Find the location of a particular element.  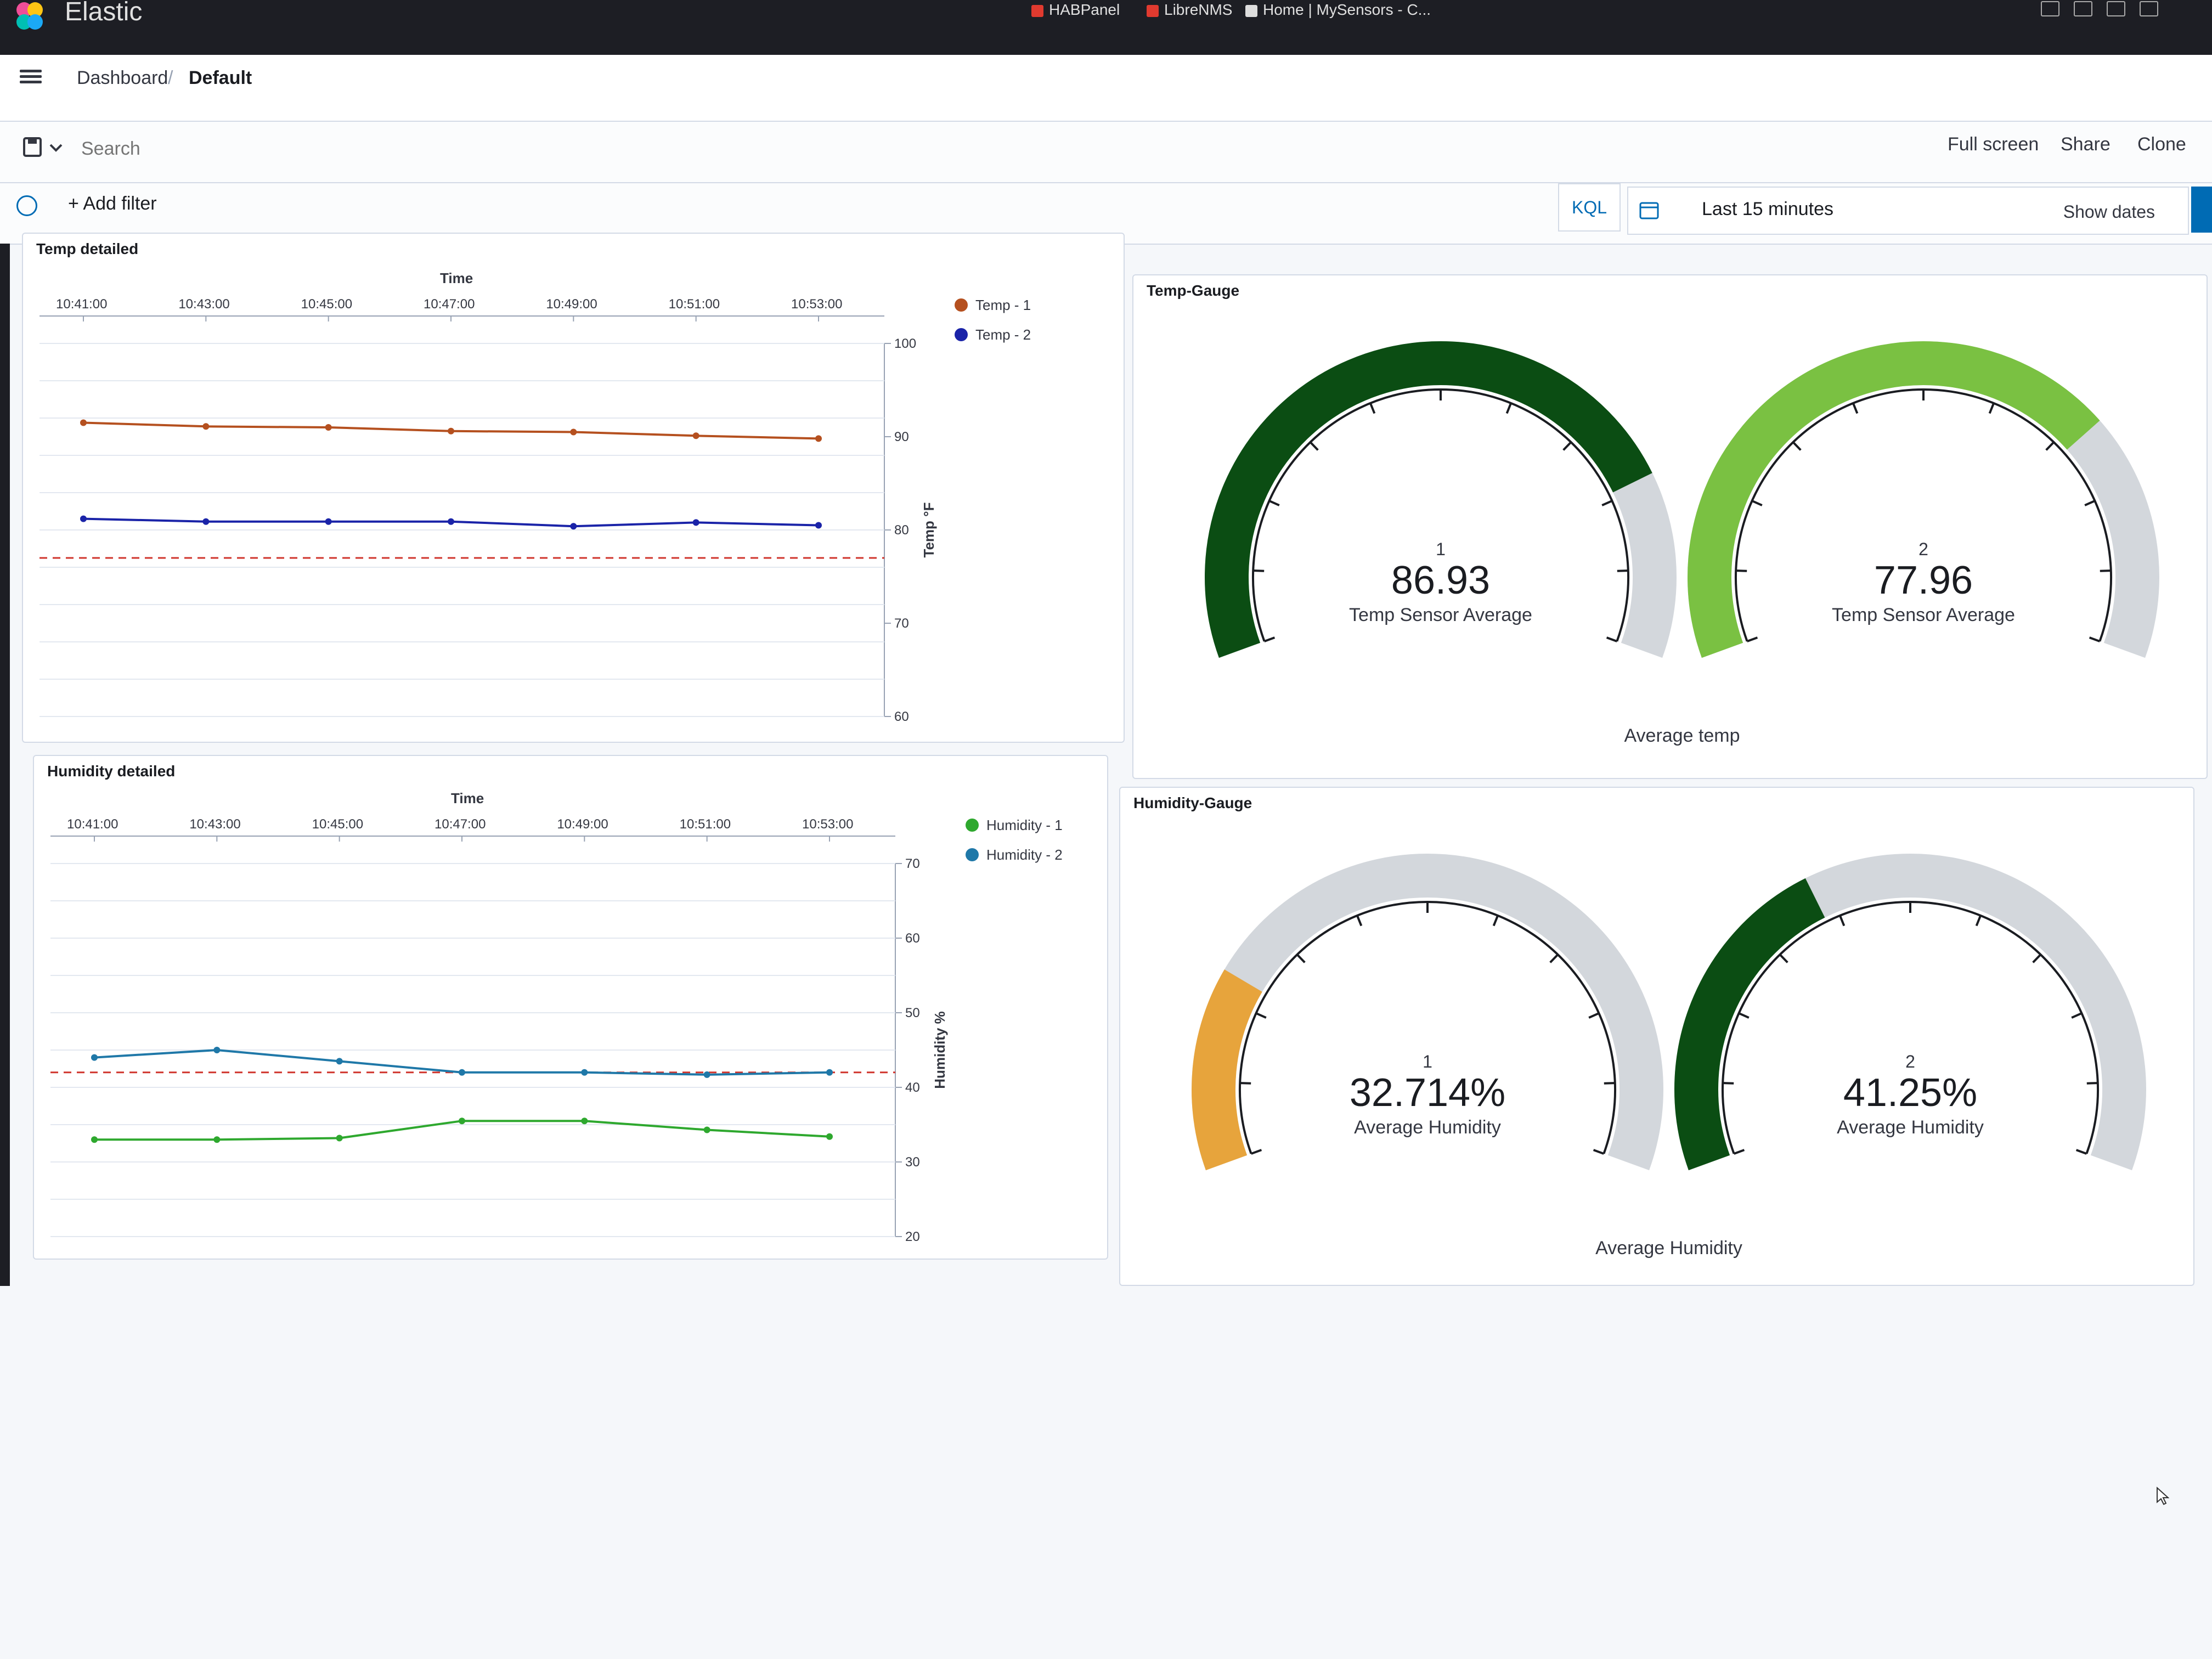

filter-options-icon is located at coordinates (27, 205).